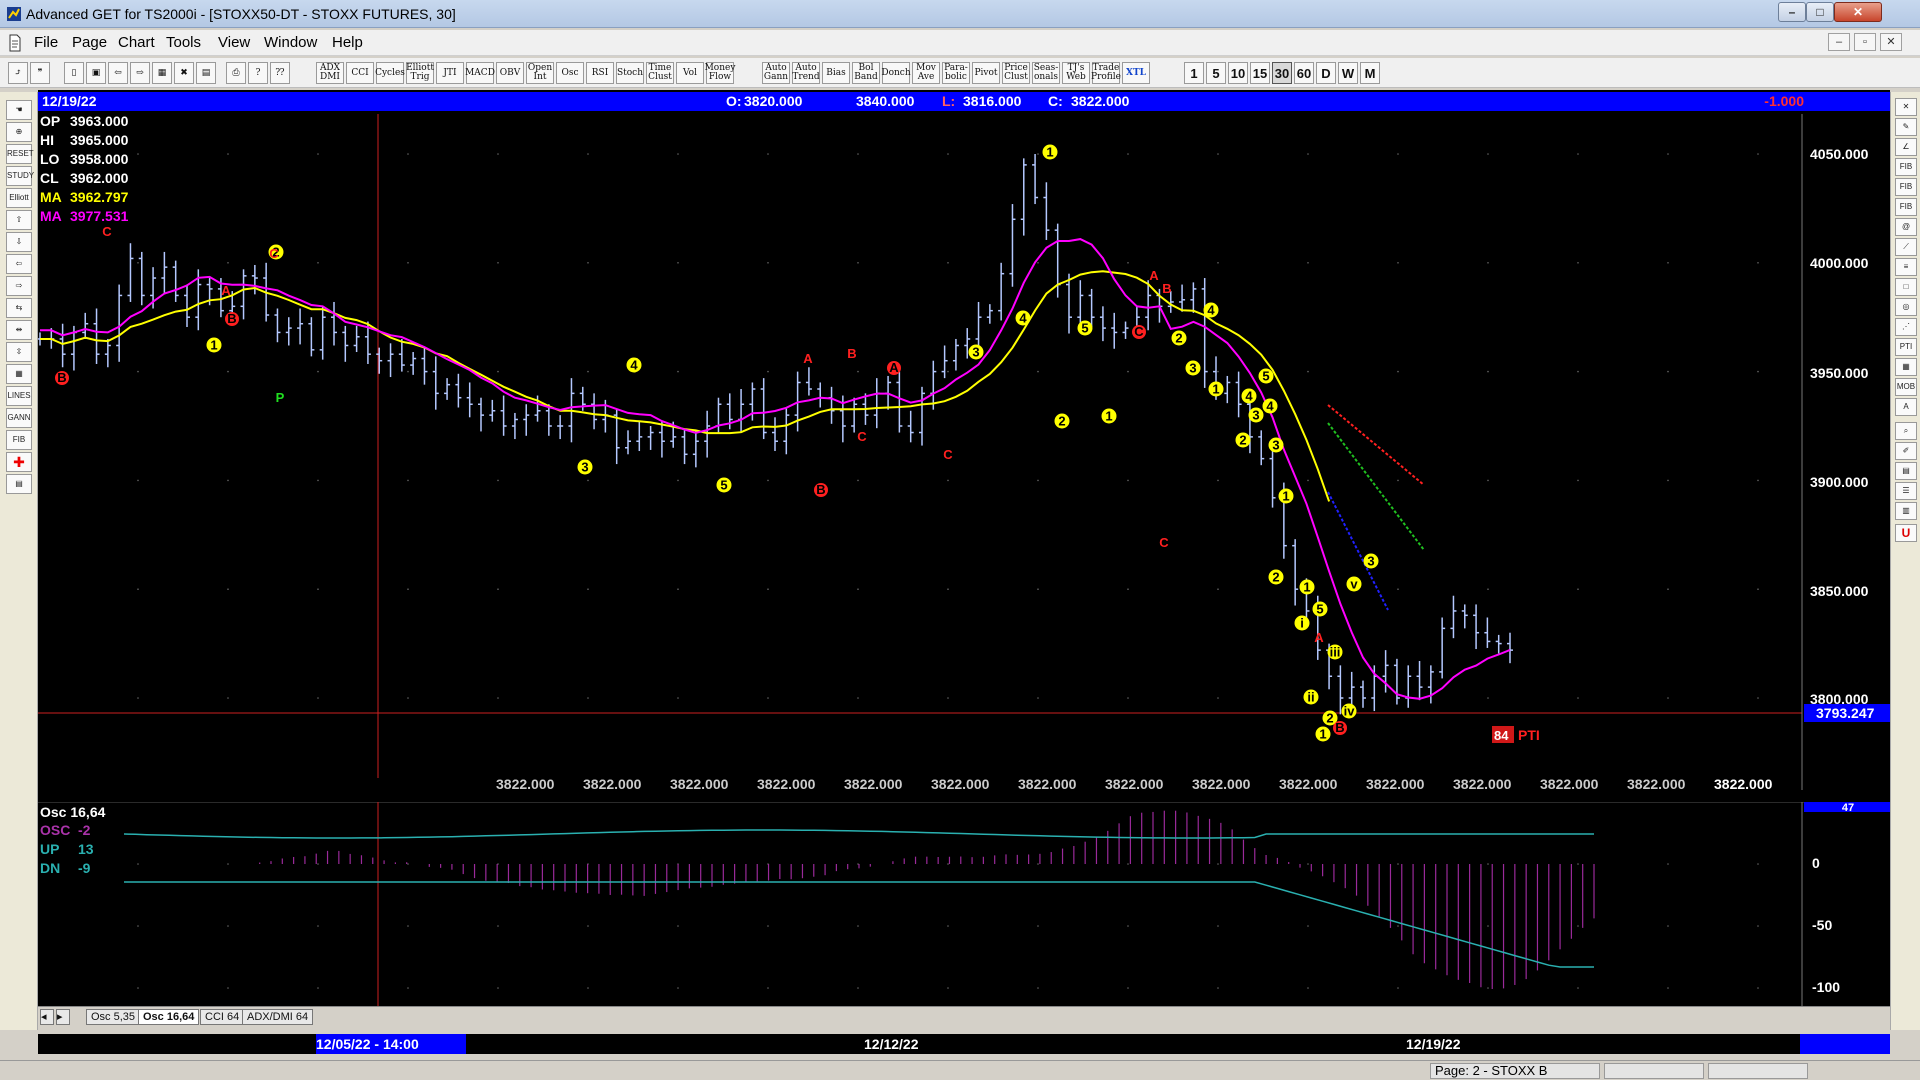 This screenshot has width=1920, height=1080. Describe the element at coordinates (1906, 187) in the screenshot. I see `fib-ext-icon: FIB` at that location.